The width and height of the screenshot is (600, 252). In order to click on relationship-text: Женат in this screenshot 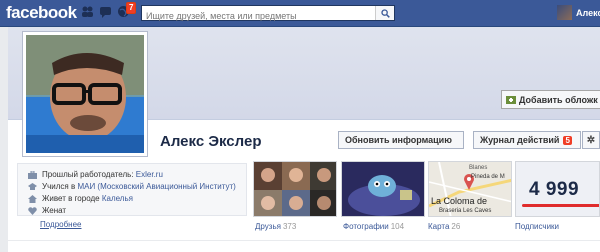, I will do `click(54, 210)`.